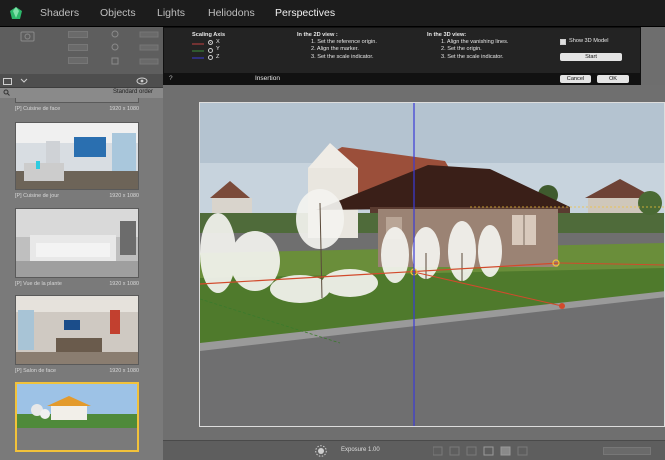 This screenshot has width=665, height=460. What do you see at coordinates (209, 35) in the screenshot?
I see `scaling-axis-title: Scaling Axis` at bounding box center [209, 35].